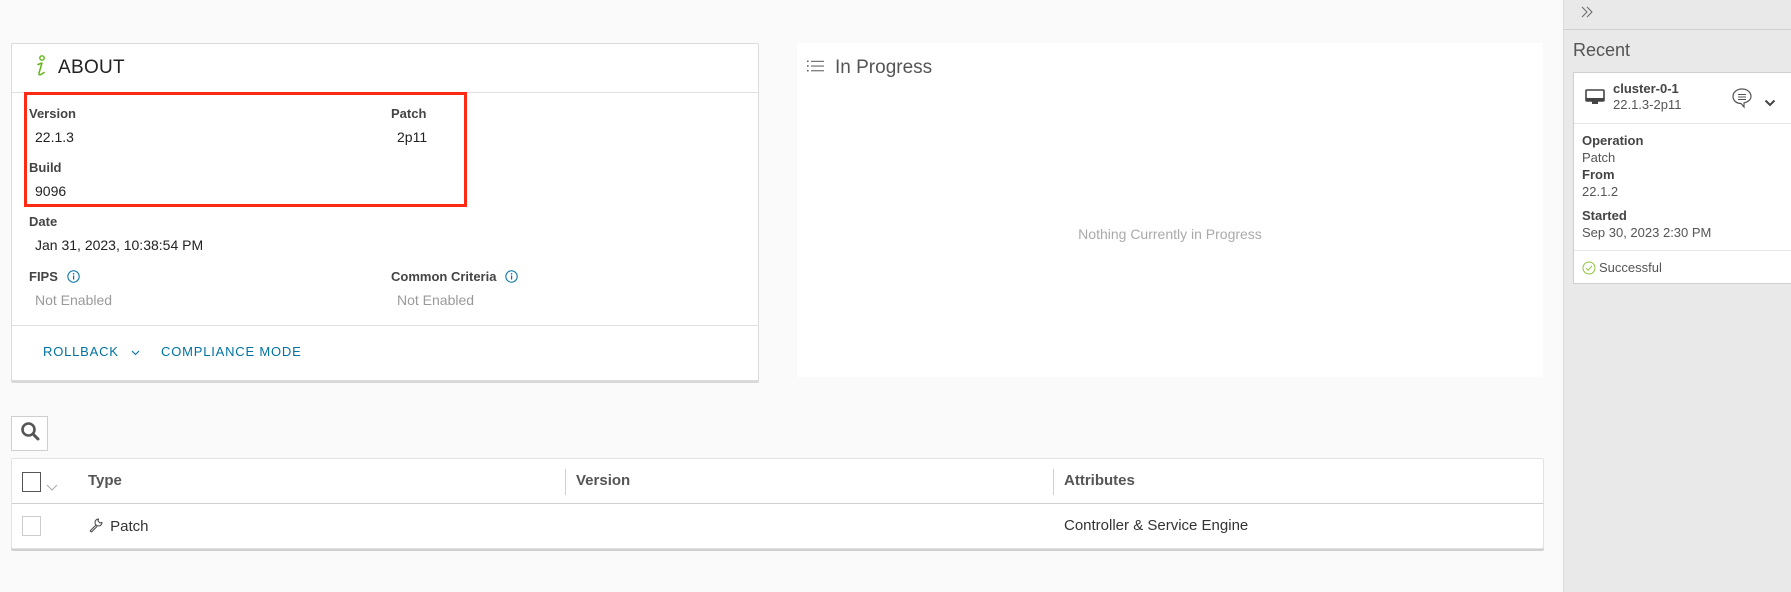 The image size is (1791, 592). What do you see at coordinates (412, 137) in the screenshot?
I see `patch-value: 2p11` at bounding box center [412, 137].